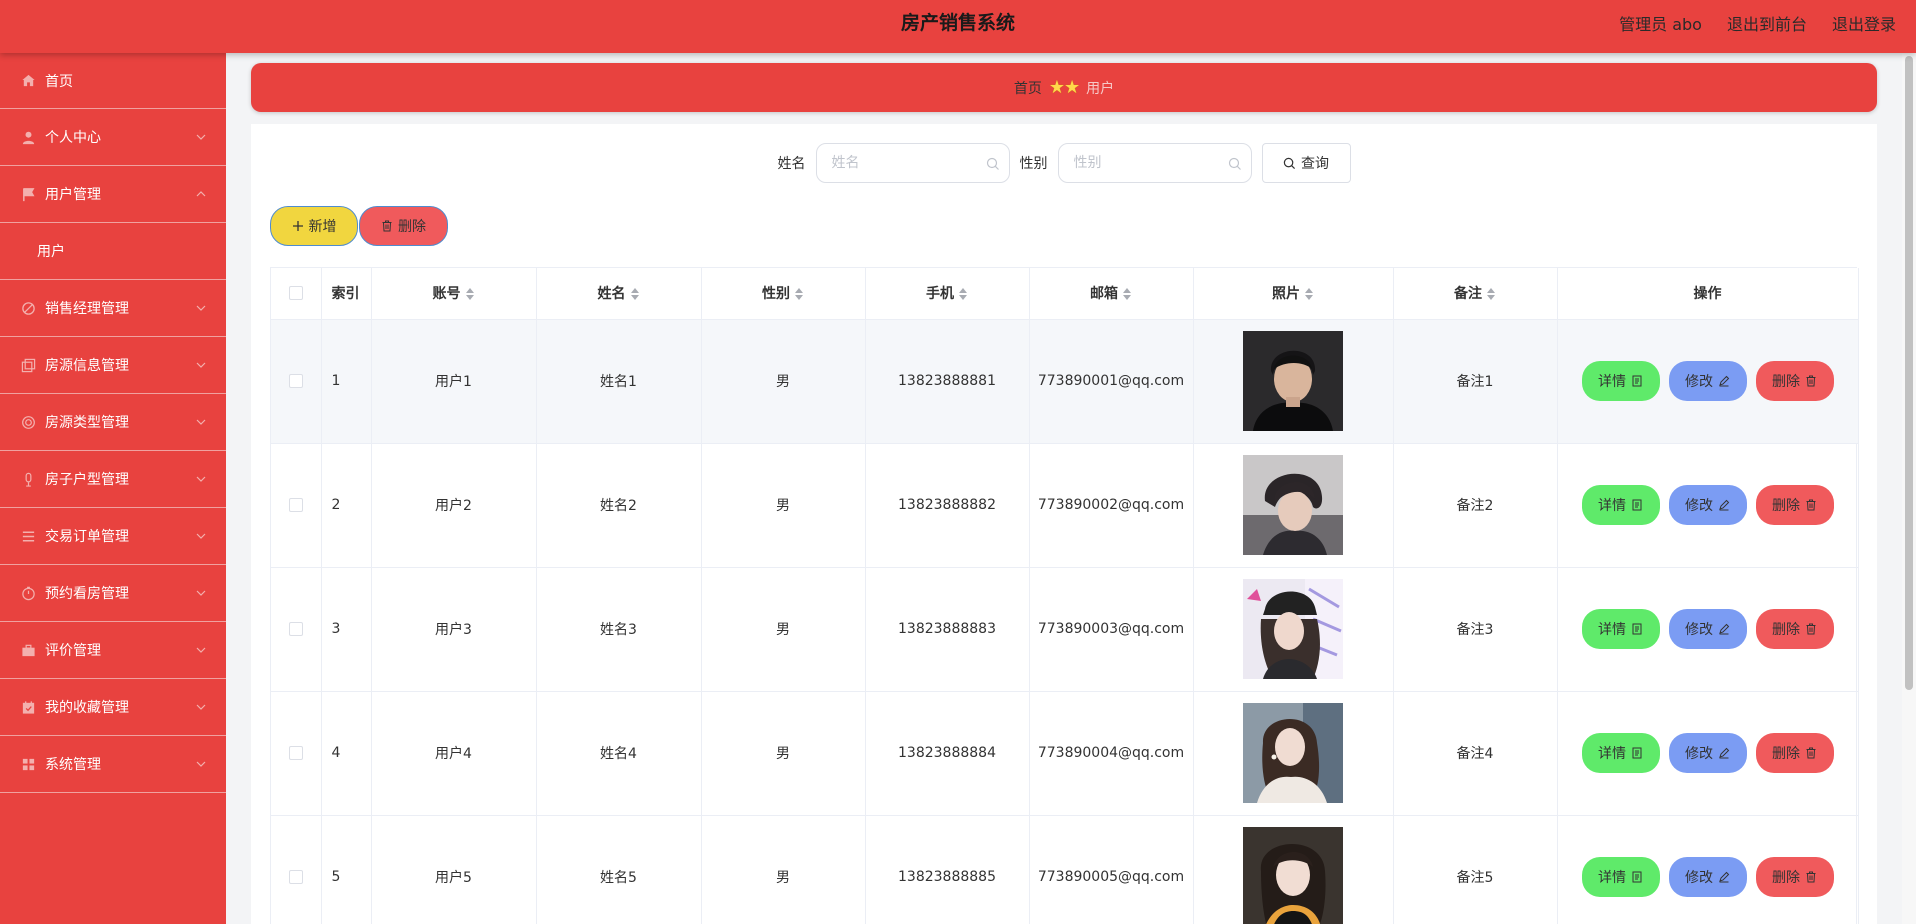  What do you see at coordinates (403, 226) in the screenshot?
I see `batch-delete-button: 删除` at bounding box center [403, 226].